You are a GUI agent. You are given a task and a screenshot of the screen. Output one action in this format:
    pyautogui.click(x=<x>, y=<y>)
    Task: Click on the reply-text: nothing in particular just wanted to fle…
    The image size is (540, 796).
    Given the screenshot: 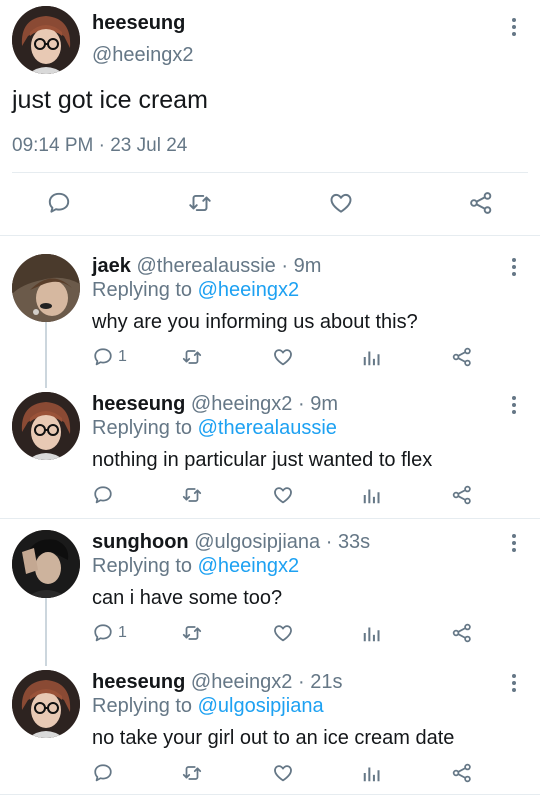 What is the action you would take?
    pyautogui.click(x=262, y=460)
    